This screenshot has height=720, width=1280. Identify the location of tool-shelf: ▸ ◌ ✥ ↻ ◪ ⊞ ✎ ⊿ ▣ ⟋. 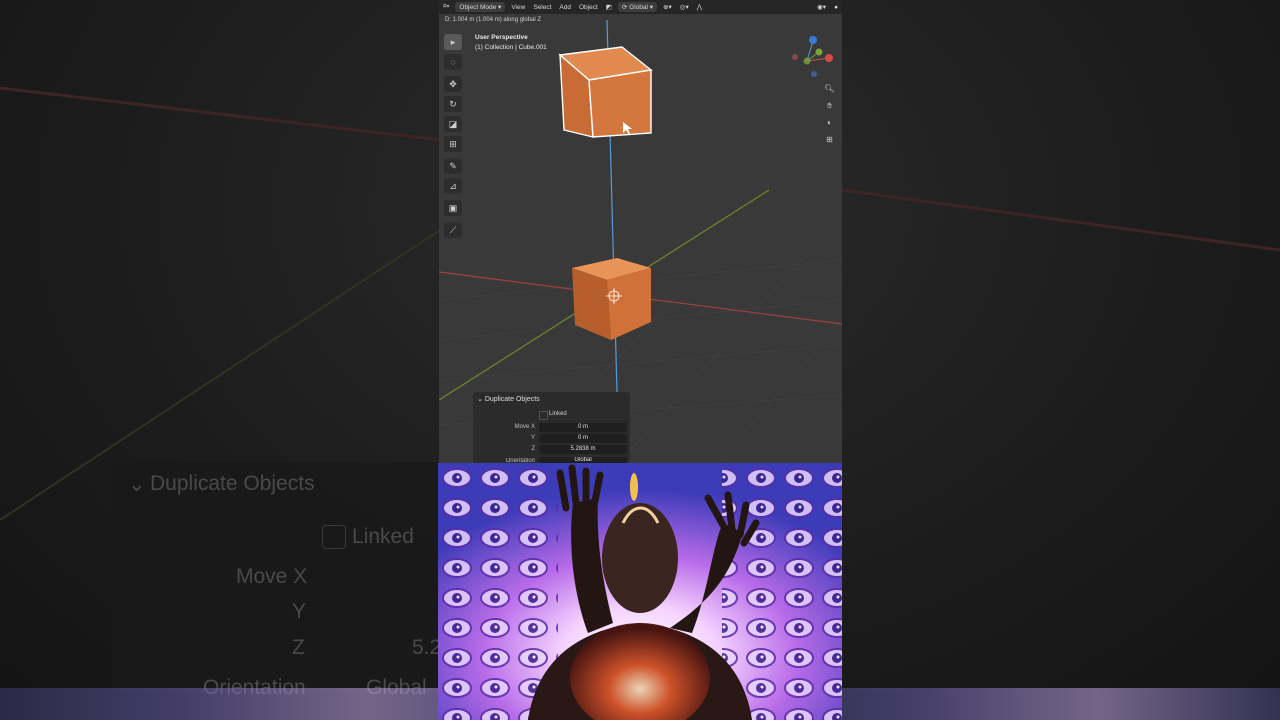
(454, 138).